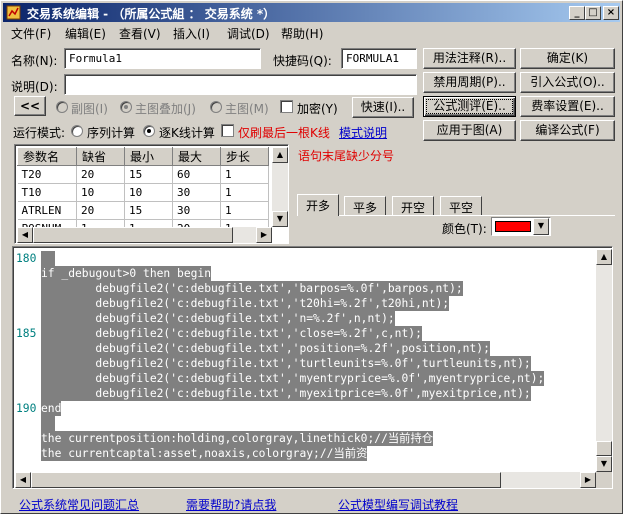  Describe the element at coordinates (567, 106) in the screenshot. I see `rate-setting-button: 费率设置(E)..` at that location.